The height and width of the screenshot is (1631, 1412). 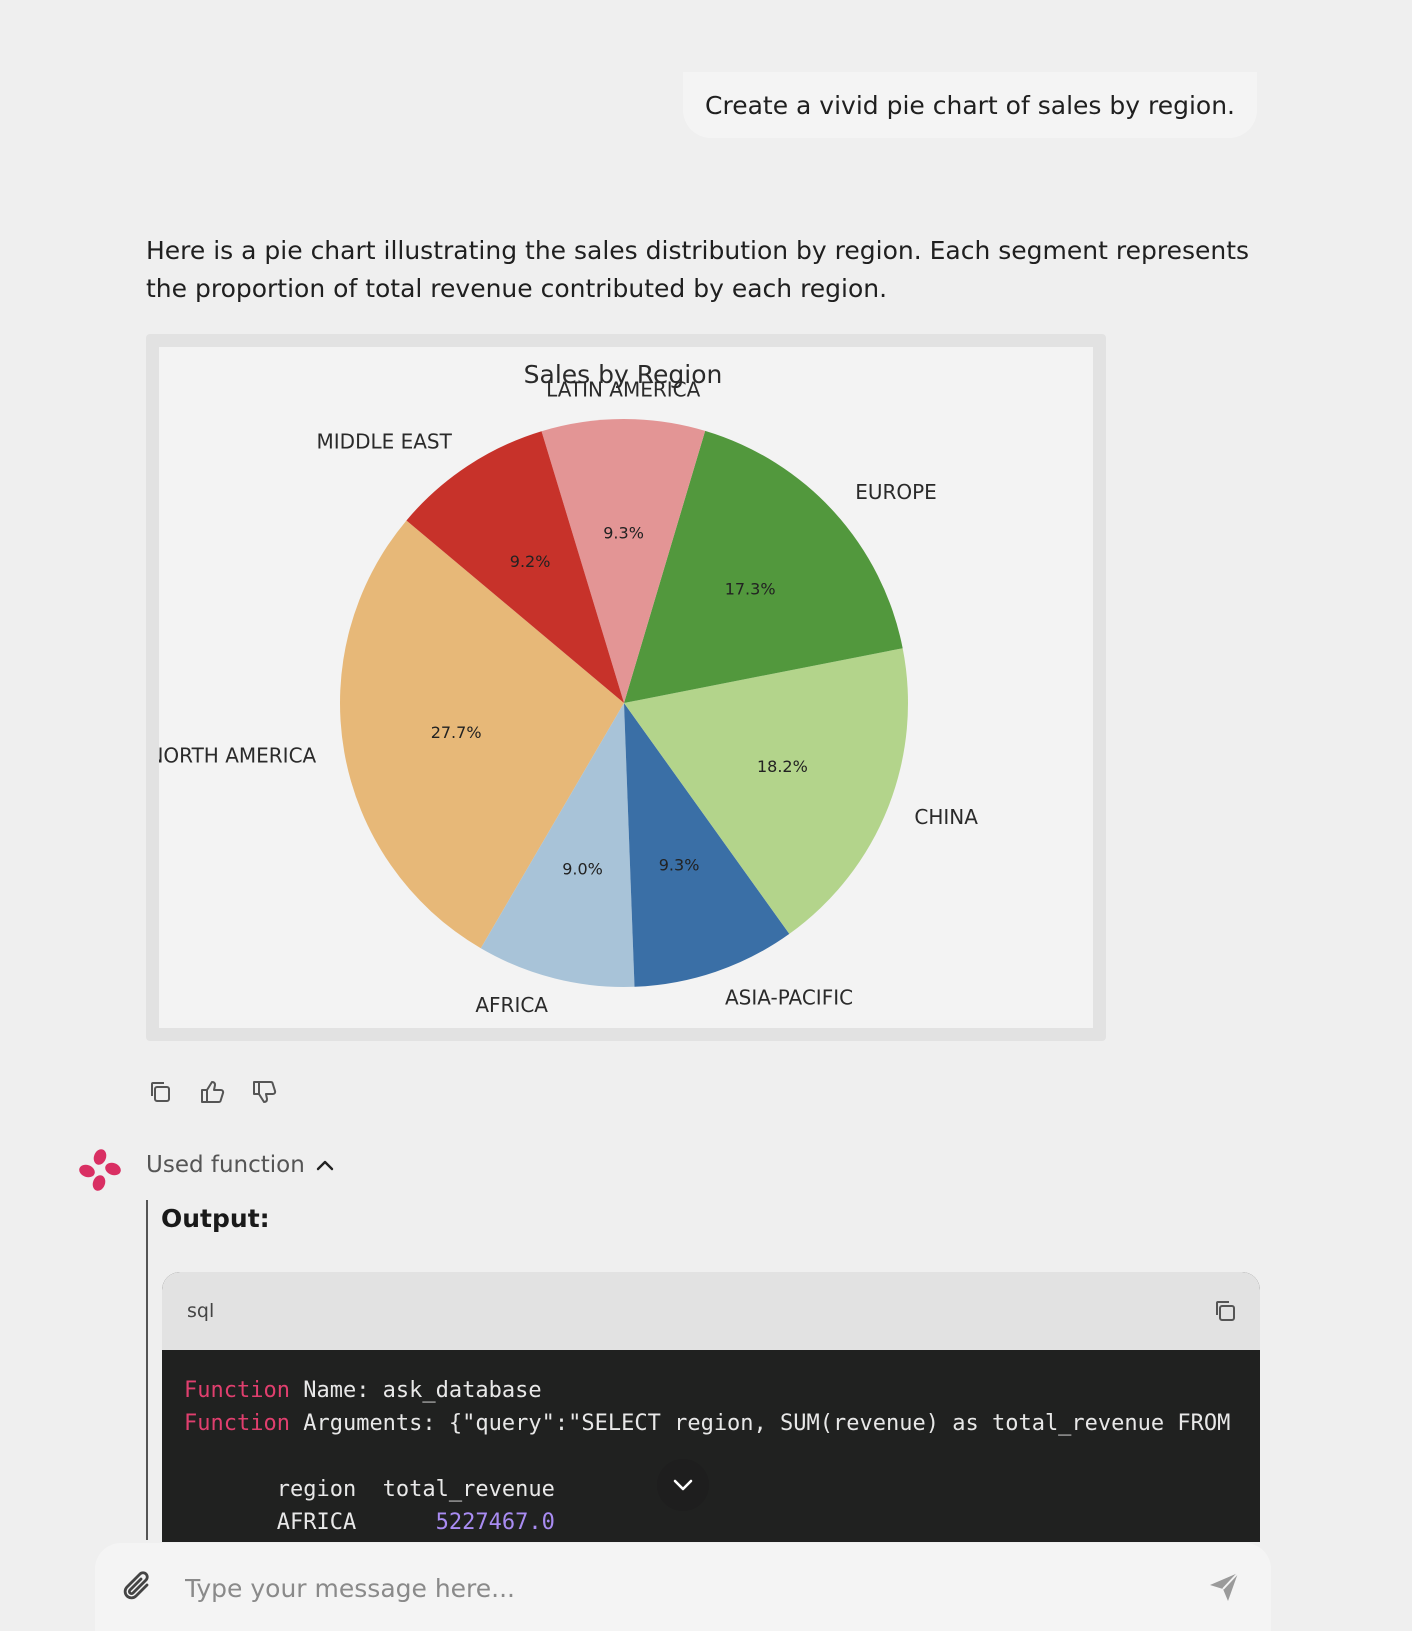 What do you see at coordinates (623, 374) in the screenshot?
I see `chart-title: Sales by Region` at bounding box center [623, 374].